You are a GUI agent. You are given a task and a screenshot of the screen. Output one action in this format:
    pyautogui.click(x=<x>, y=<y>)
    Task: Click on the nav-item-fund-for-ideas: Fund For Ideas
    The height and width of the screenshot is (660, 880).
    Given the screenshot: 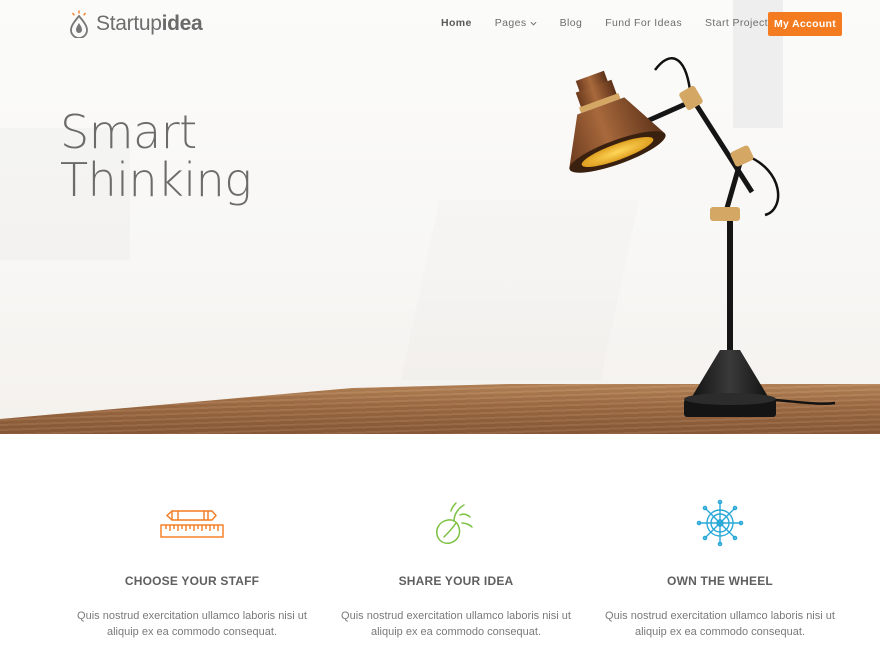 What is the action you would take?
    pyautogui.click(x=643, y=23)
    